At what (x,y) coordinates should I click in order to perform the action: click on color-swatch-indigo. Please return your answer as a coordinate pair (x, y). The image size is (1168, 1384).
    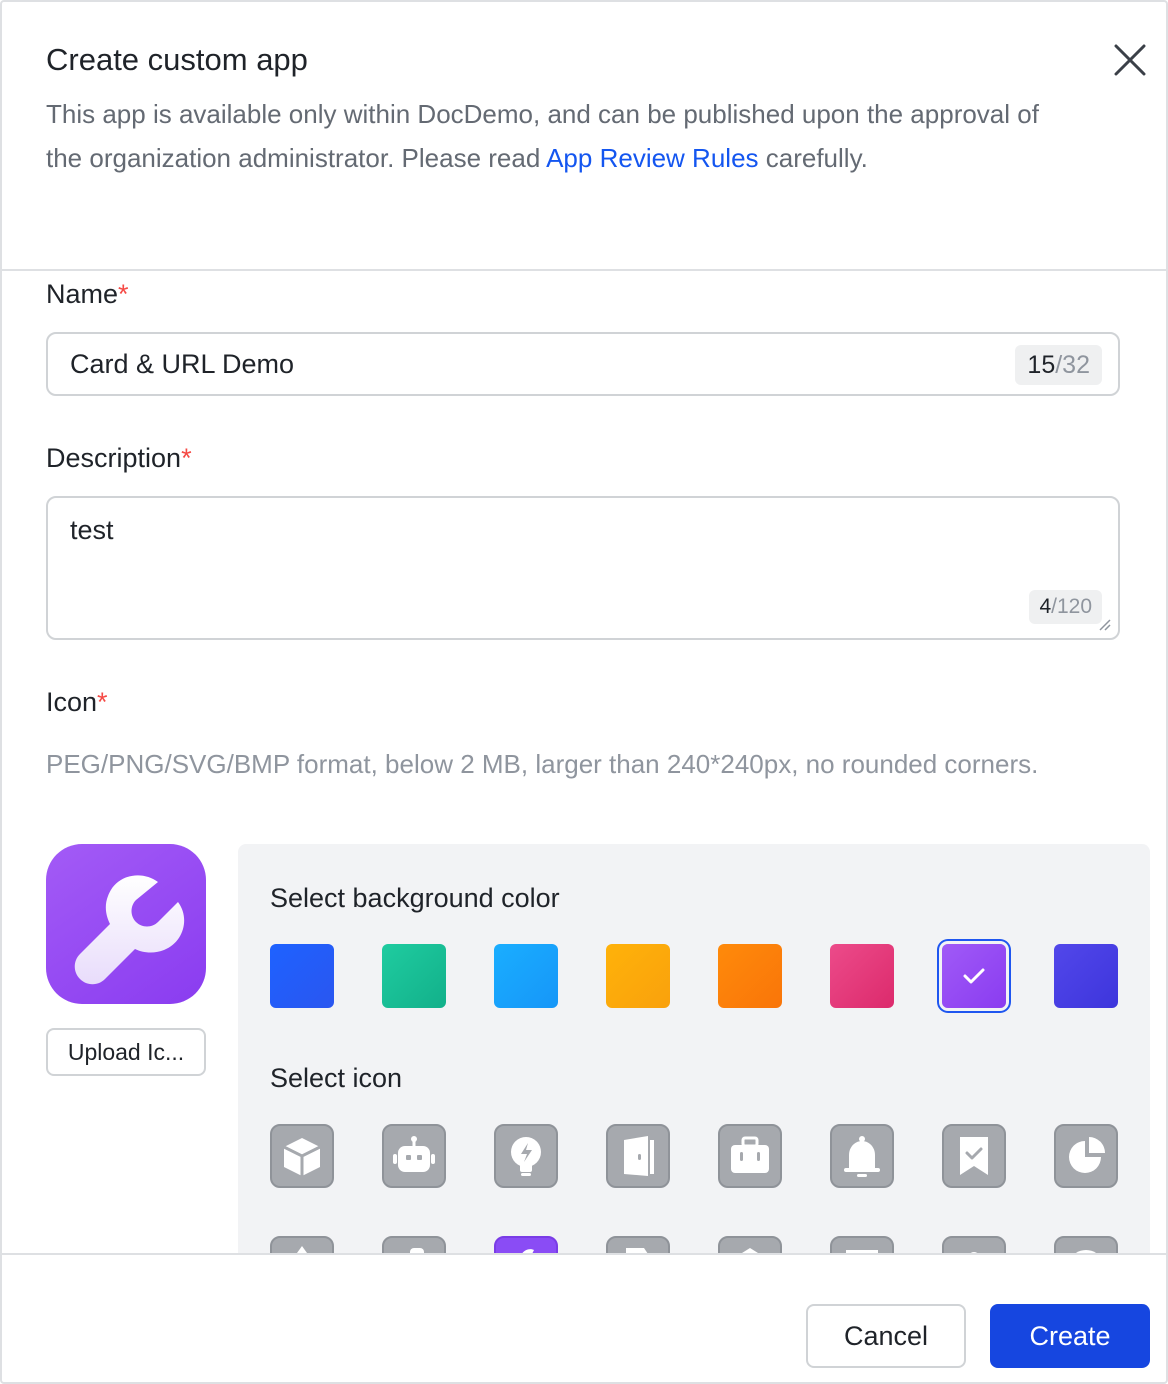
    Looking at the image, I should click on (1086, 976).